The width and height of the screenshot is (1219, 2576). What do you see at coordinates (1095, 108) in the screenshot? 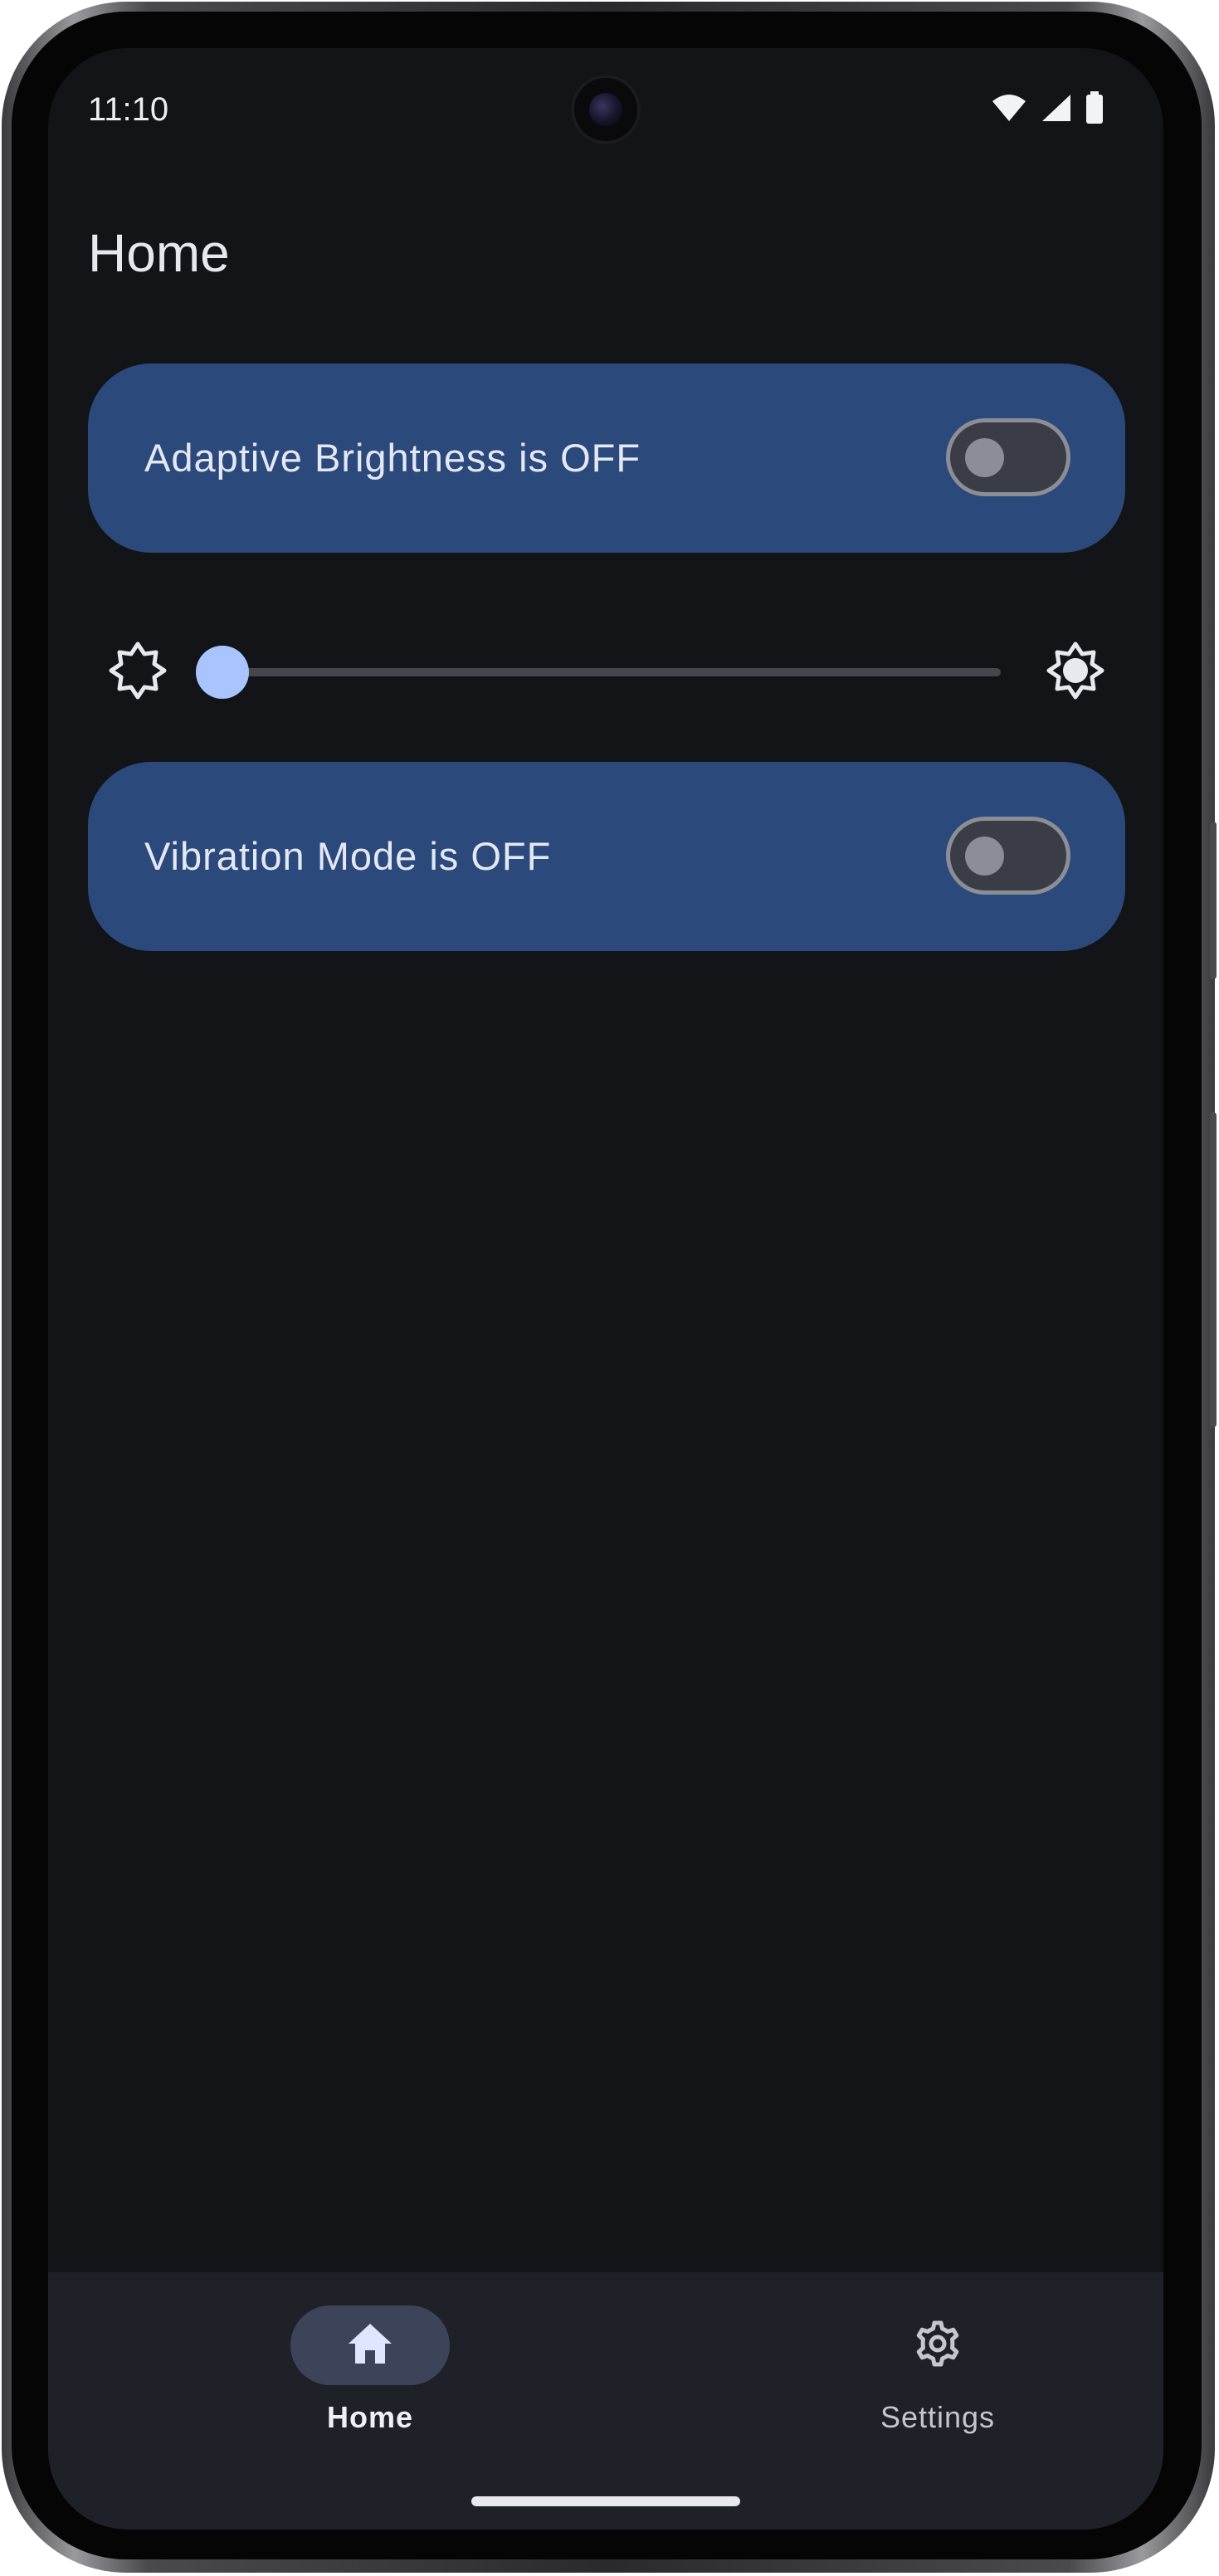
I see `battery-icon` at bounding box center [1095, 108].